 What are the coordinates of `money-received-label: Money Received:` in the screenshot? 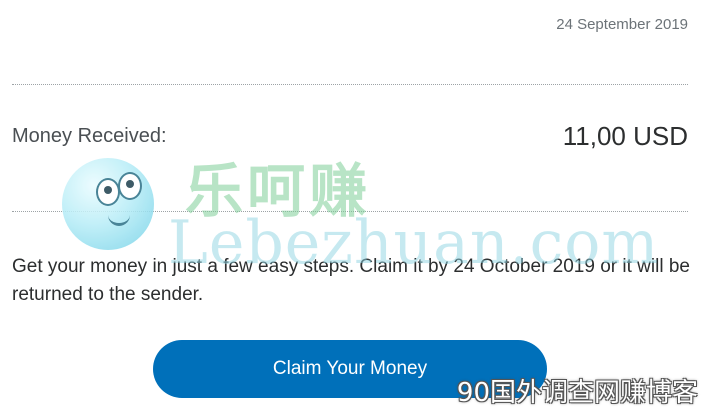 It's located at (89, 136).